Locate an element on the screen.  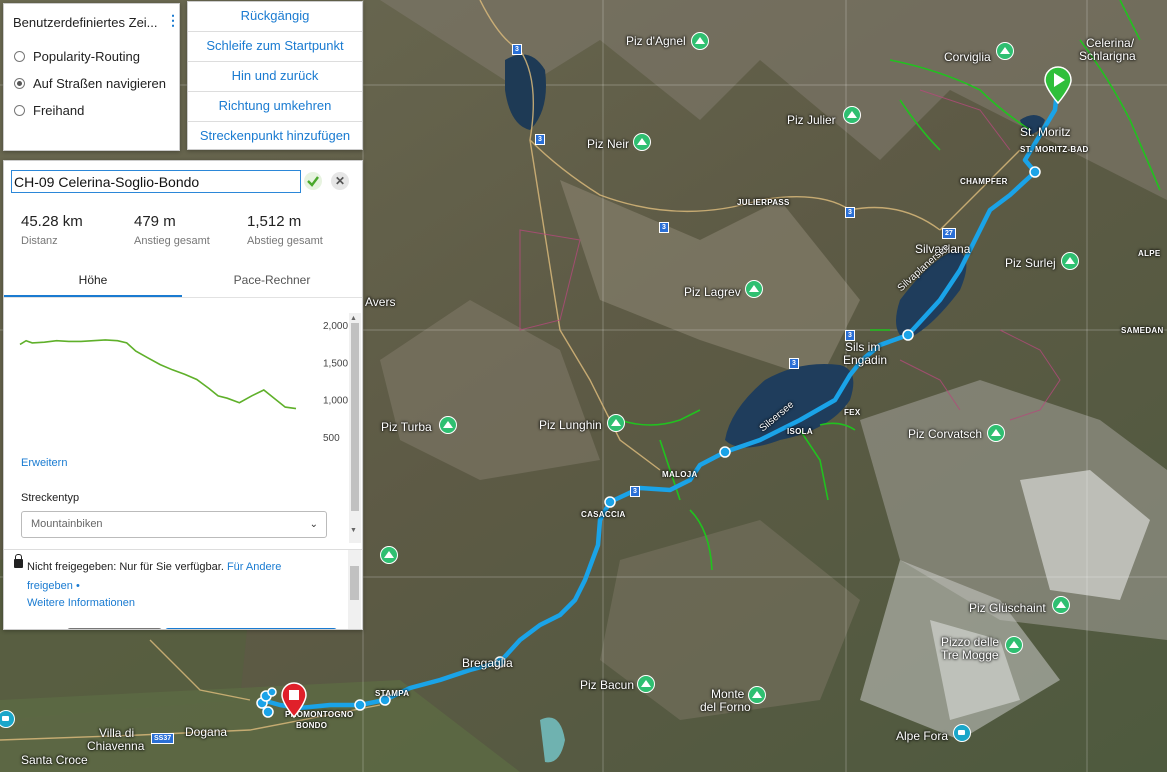
routing-option-label: Popularity-Routing is located at coordinates (86, 56).